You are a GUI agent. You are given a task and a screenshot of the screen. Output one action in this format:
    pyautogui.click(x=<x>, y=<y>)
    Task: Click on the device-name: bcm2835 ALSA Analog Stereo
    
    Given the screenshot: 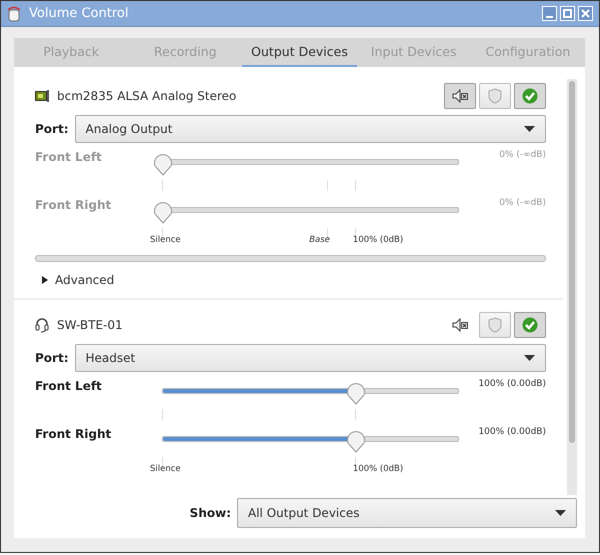 What is the action you would take?
    pyautogui.click(x=147, y=96)
    